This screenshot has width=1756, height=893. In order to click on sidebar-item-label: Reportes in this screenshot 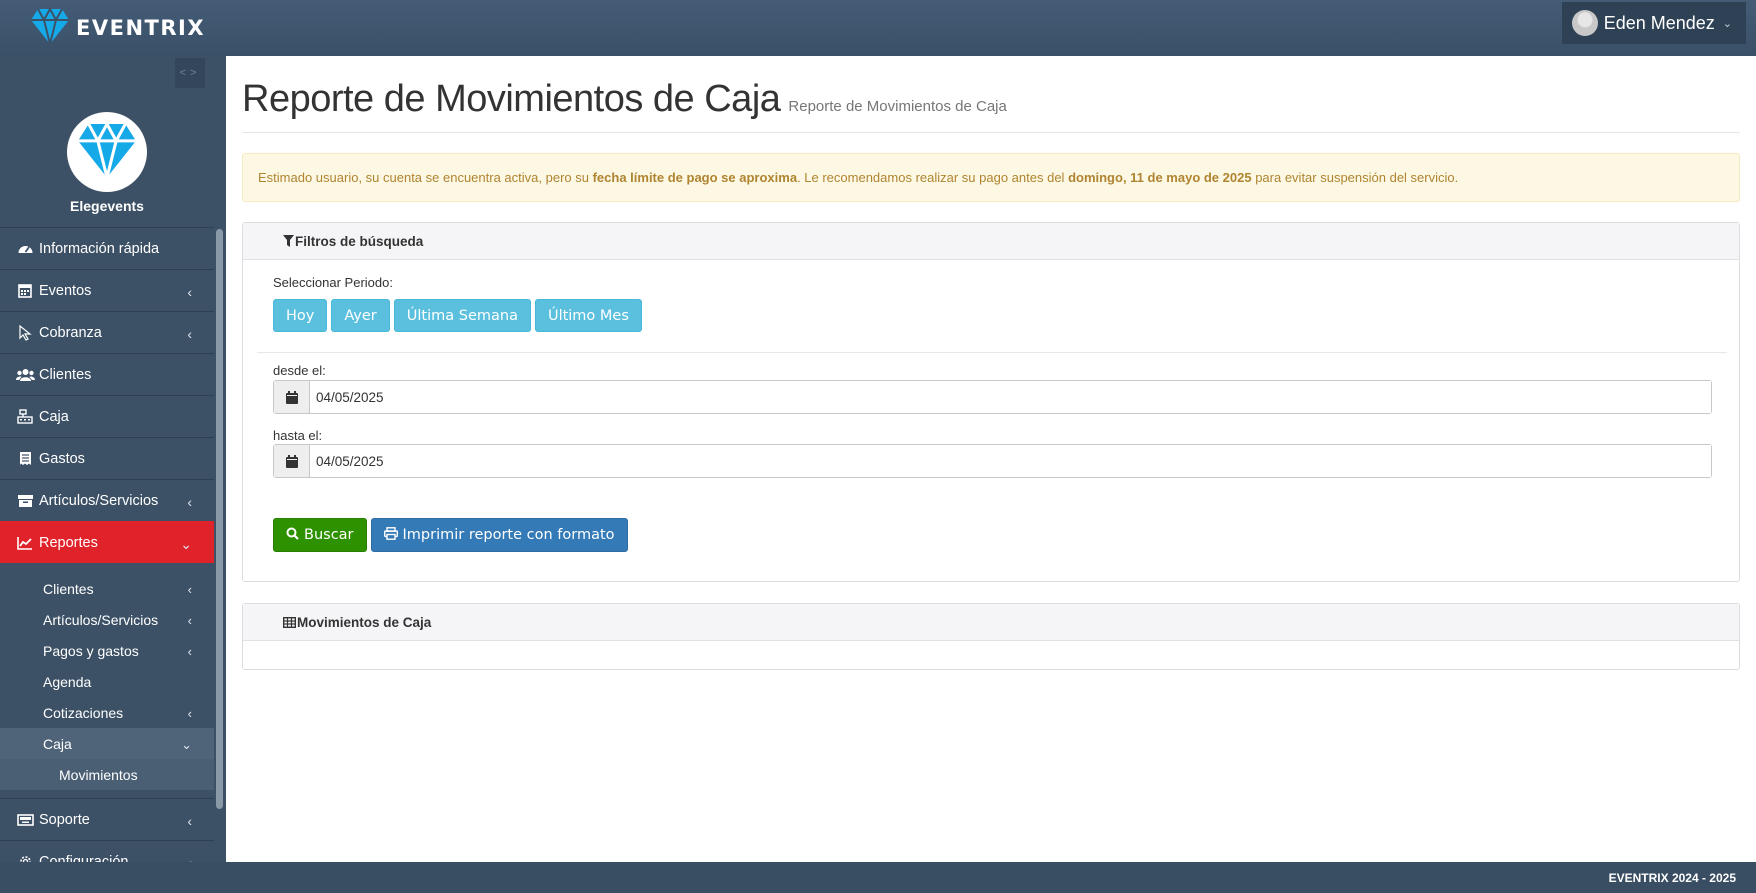, I will do `click(68, 542)`.